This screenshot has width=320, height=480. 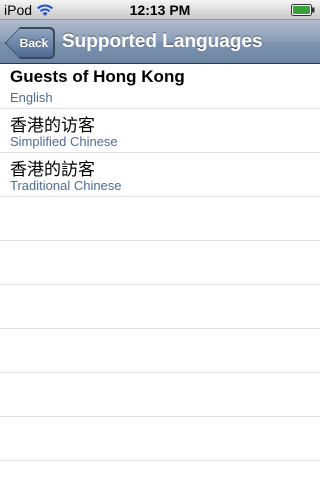 I want to click on language-title: Guests of Hong Kong, so click(x=97, y=76).